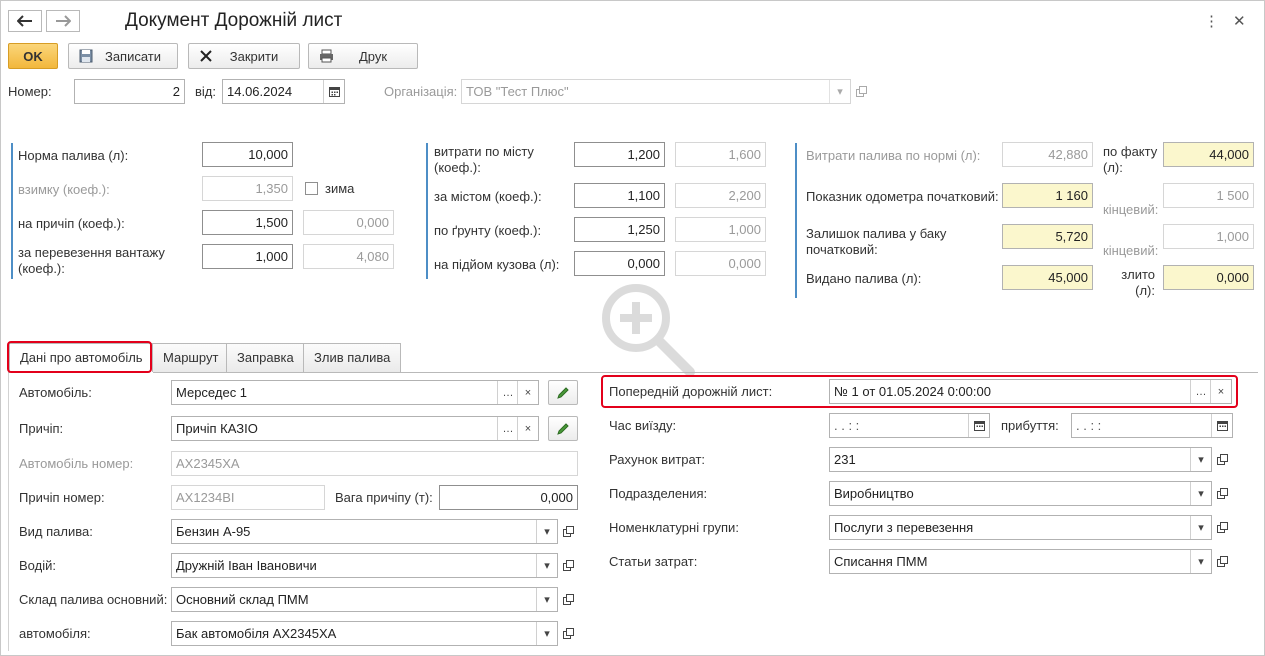 This screenshot has height=656, width=1265. What do you see at coordinates (847, 425) in the screenshot?
I see `departure-time-value: . . : :` at bounding box center [847, 425].